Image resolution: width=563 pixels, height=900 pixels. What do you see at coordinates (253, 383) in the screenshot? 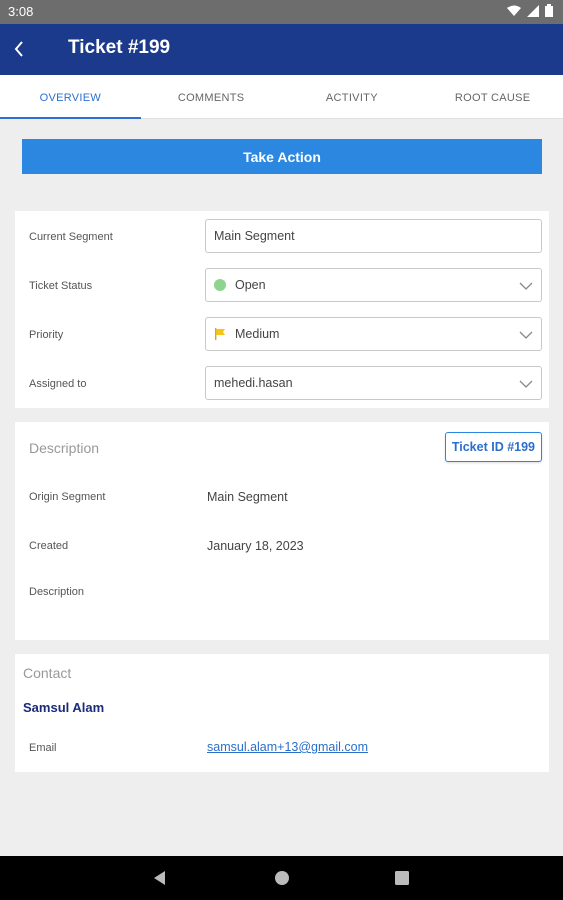
I see `assigned-to-value: mehedi.hasan` at bounding box center [253, 383].